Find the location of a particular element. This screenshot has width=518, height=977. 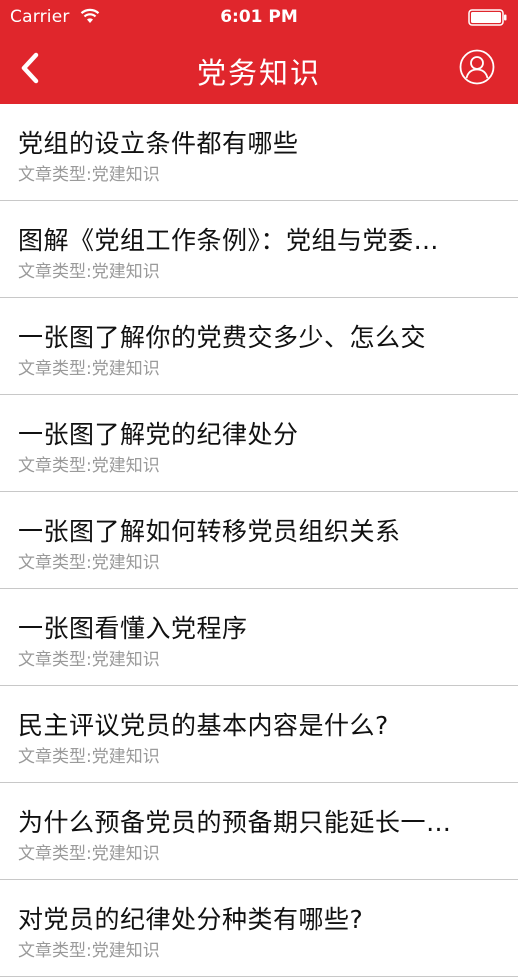

article-title: 一张图看懂入党程序 is located at coordinates (133, 628).